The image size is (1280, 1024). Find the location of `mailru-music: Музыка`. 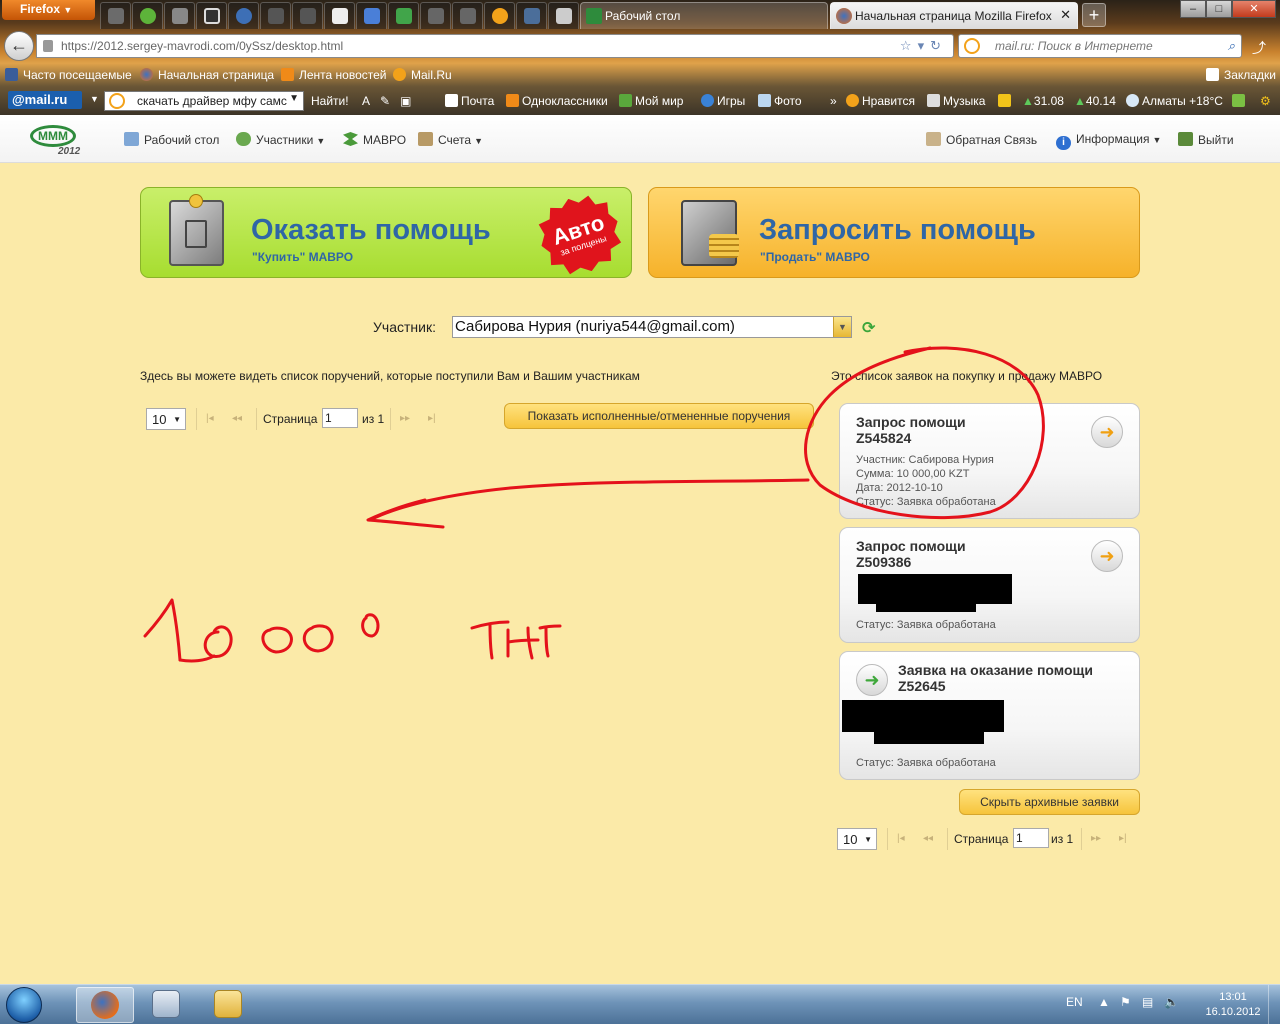

mailru-music: Музыка is located at coordinates (956, 101).